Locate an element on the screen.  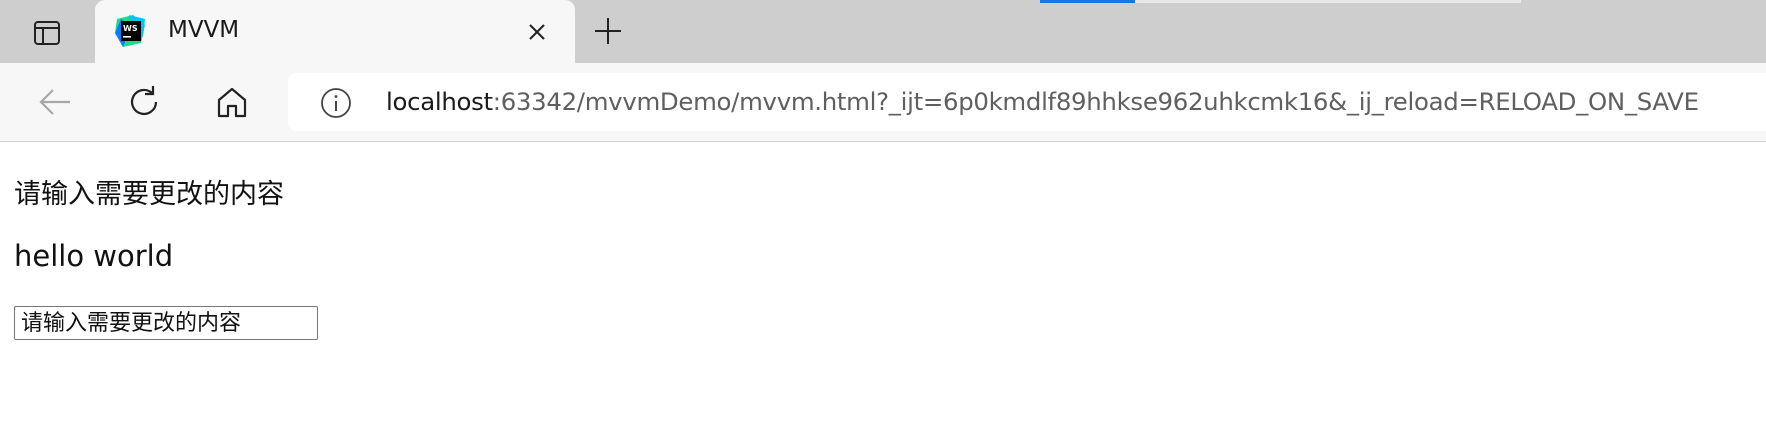
info-icon is located at coordinates (336, 103).